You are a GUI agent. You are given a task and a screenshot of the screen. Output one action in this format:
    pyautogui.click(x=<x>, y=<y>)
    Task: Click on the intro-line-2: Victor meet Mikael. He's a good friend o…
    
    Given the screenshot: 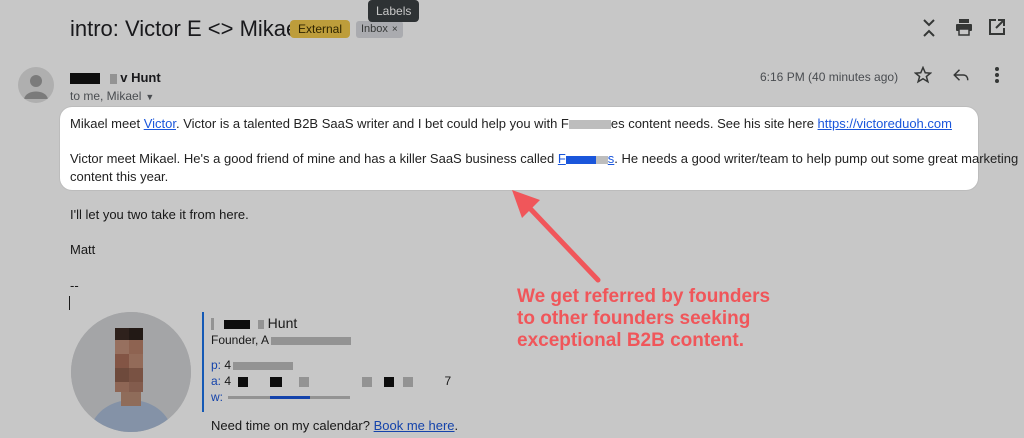 What is the action you would take?
    pyautogui.click(x=544, y=158)
    